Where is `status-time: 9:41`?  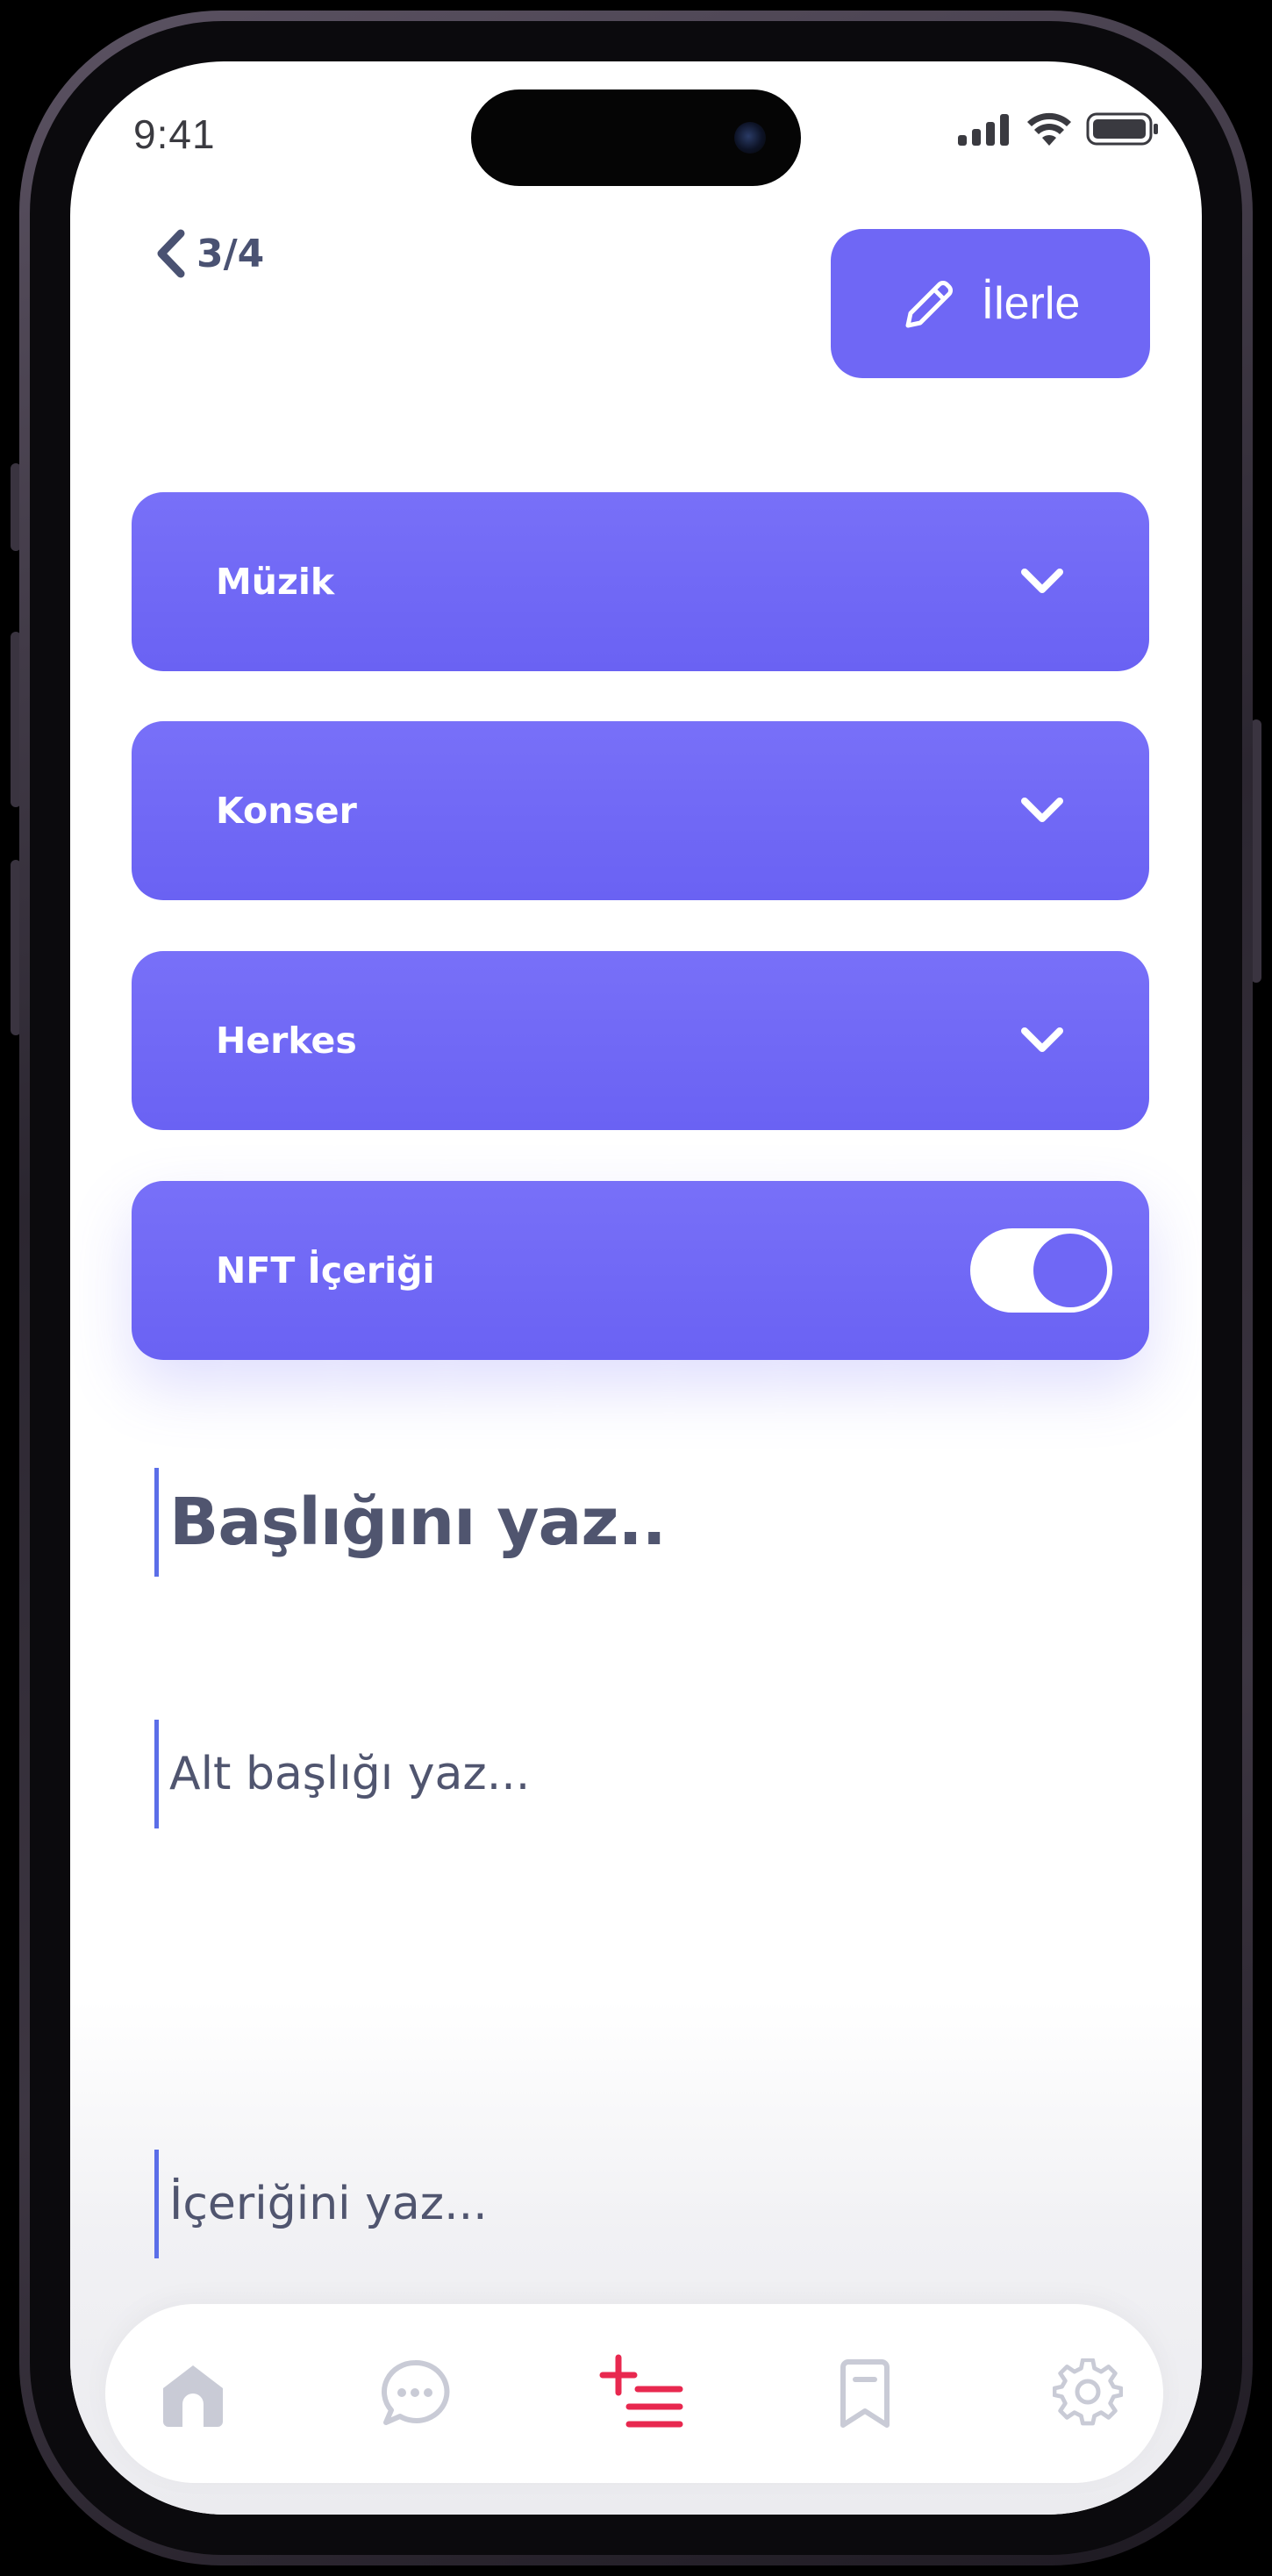
status-time: 9:41 is located at coordinates (174, 134).